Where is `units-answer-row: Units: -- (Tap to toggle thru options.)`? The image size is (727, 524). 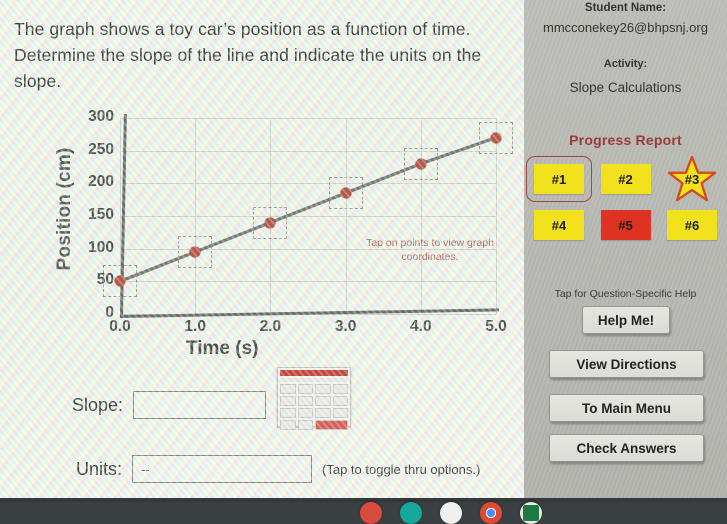
units-answer-row: Units: -- (Tap to toggle thru options.) is located at coordinates (278, 469).